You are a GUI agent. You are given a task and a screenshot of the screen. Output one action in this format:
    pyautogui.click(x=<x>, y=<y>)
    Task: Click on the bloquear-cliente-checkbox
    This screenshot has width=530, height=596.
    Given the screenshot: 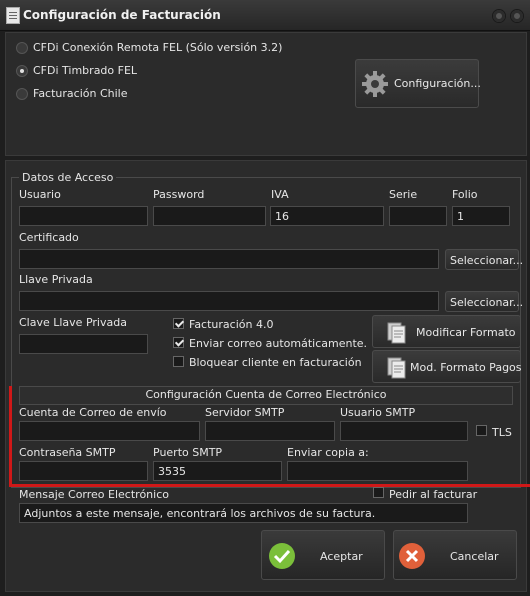 What is the action you would take?
    pyautogui.click(x=178, y=361)
    